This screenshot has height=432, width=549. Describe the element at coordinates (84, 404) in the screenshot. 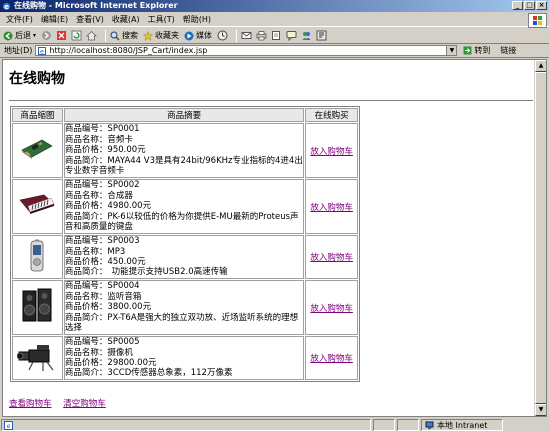

I see `clear-cart-link: 清空购物车` at that location.